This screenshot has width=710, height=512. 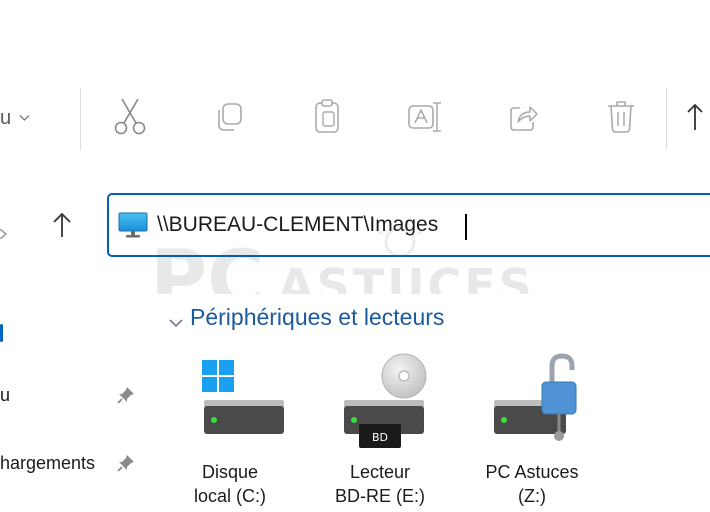 What do you see at coordinates (229, 496) in the screenshot?
I see `drive-label-line2: local (C:)` at bounding box center [229, 496].